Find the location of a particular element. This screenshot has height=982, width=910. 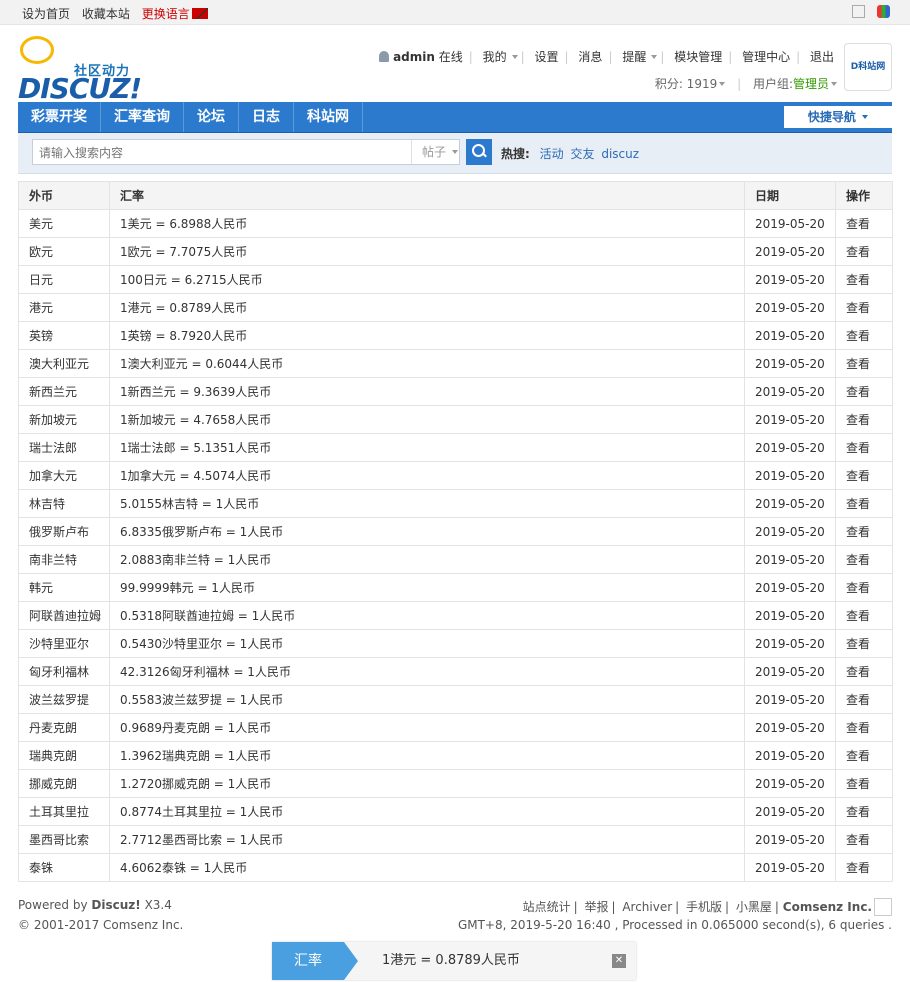

nav-lottery: 彩票开奖 is located at coordinates (59, 117).